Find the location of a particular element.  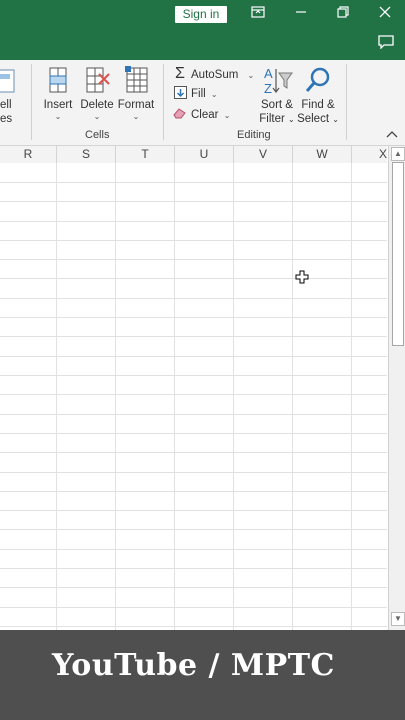

find-select-button: Find & Select ⌄ is located at coordinates (318, 95).